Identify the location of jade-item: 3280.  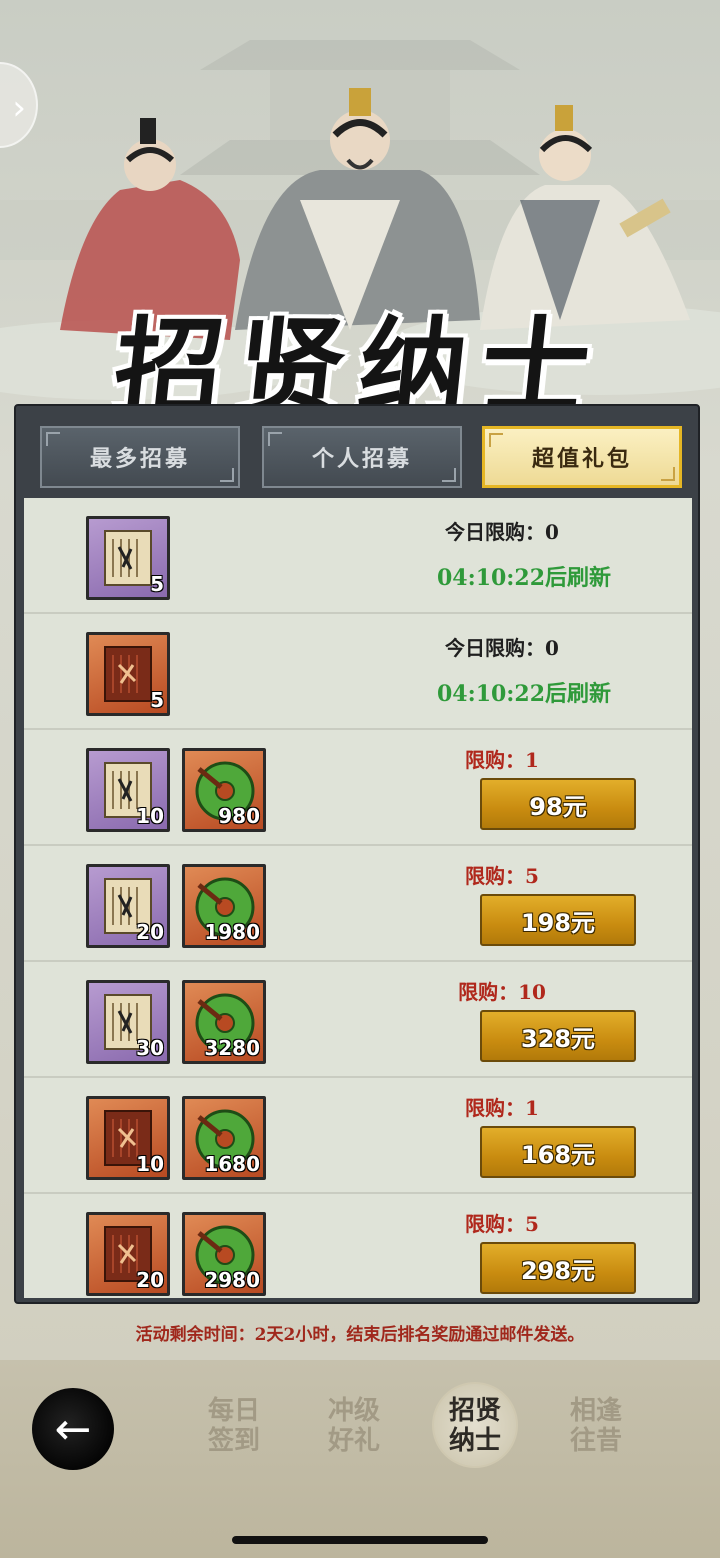
(224, 1022).